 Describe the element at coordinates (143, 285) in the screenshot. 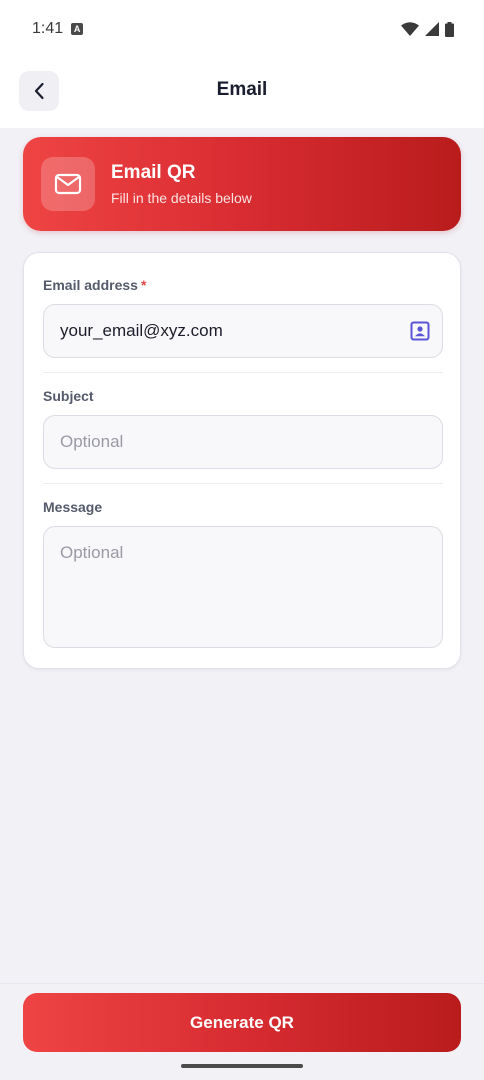

I see `required-mark: *` at that location.